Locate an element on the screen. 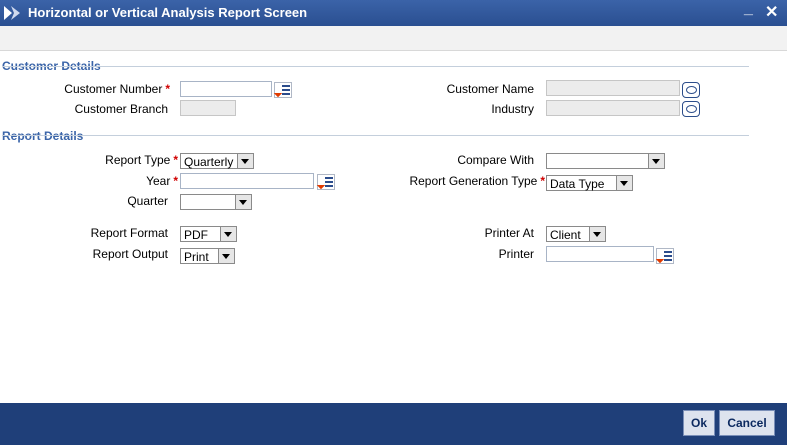  compare-with-select is located at coordinates (605, 161).